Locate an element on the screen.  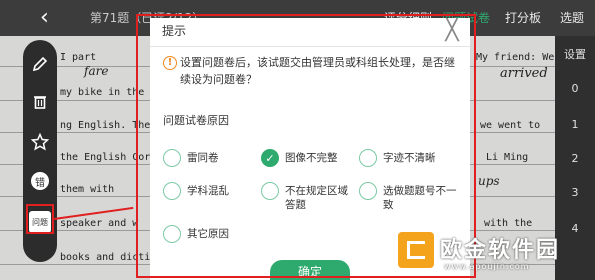
score-board-button: 打分板 is located at coordinates (523, 17).